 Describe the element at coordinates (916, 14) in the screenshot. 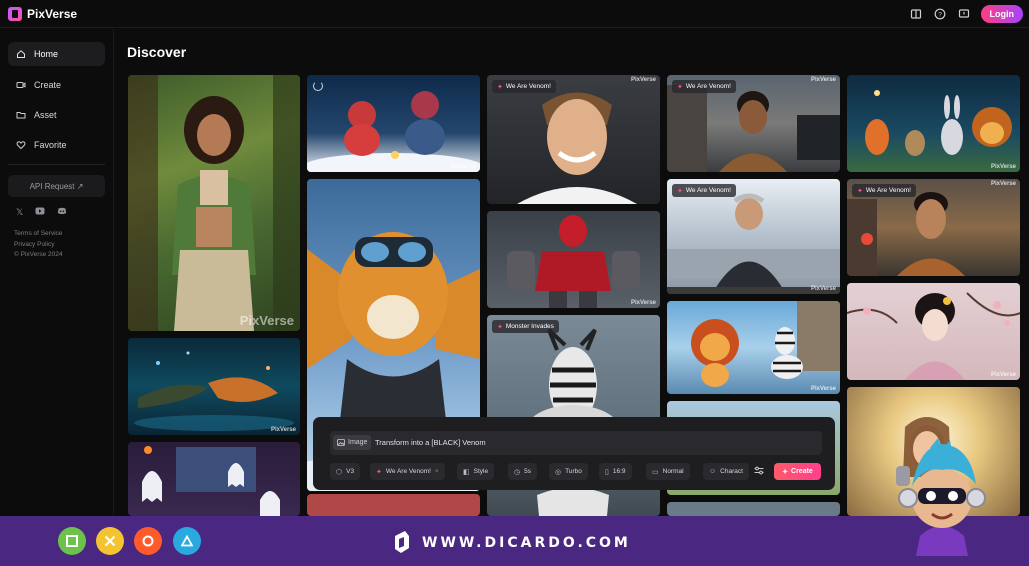

I see `book-icon` at that location.